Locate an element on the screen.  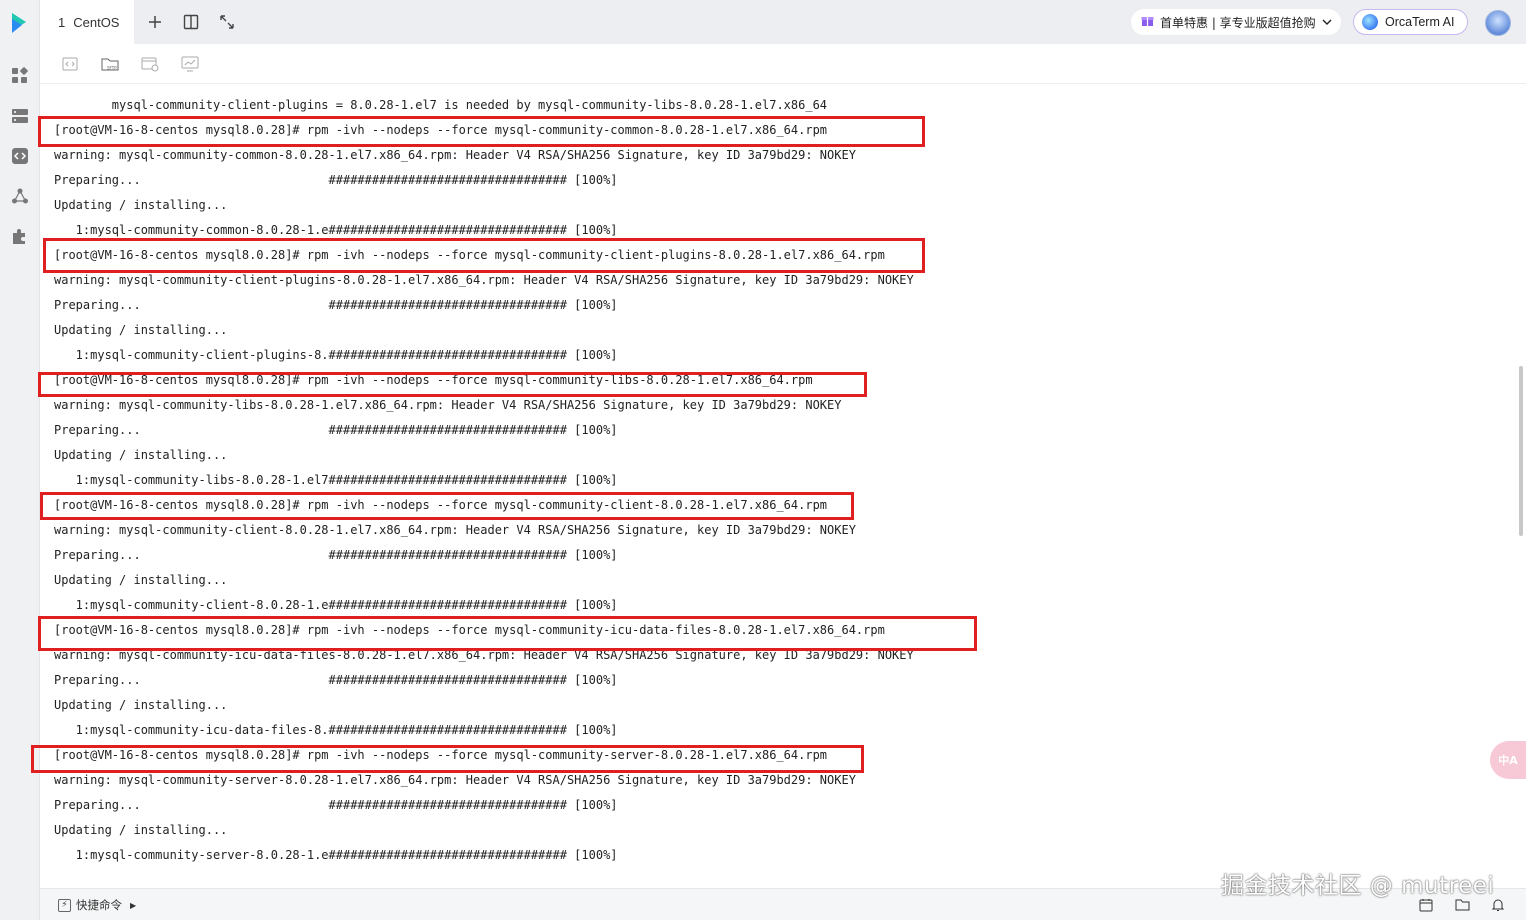
monitor-icon is located at coordinates (190, 64).